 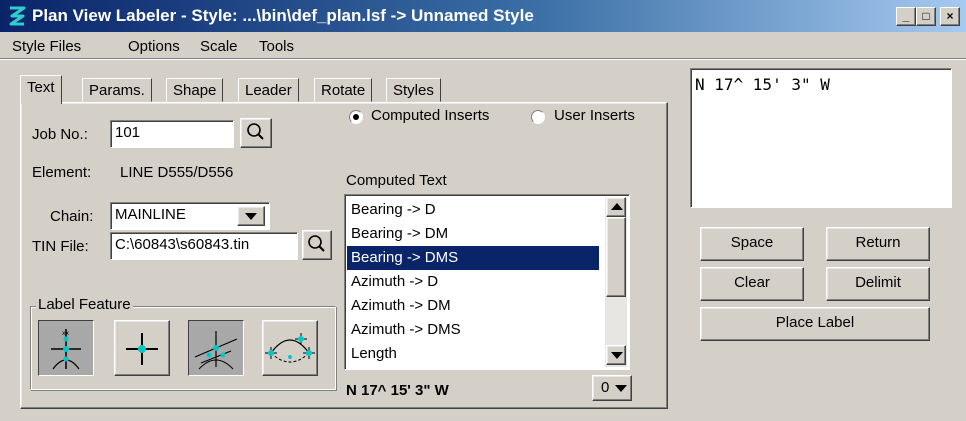 I want to click on tab-shape: Shape, so click(x=195, y=90).